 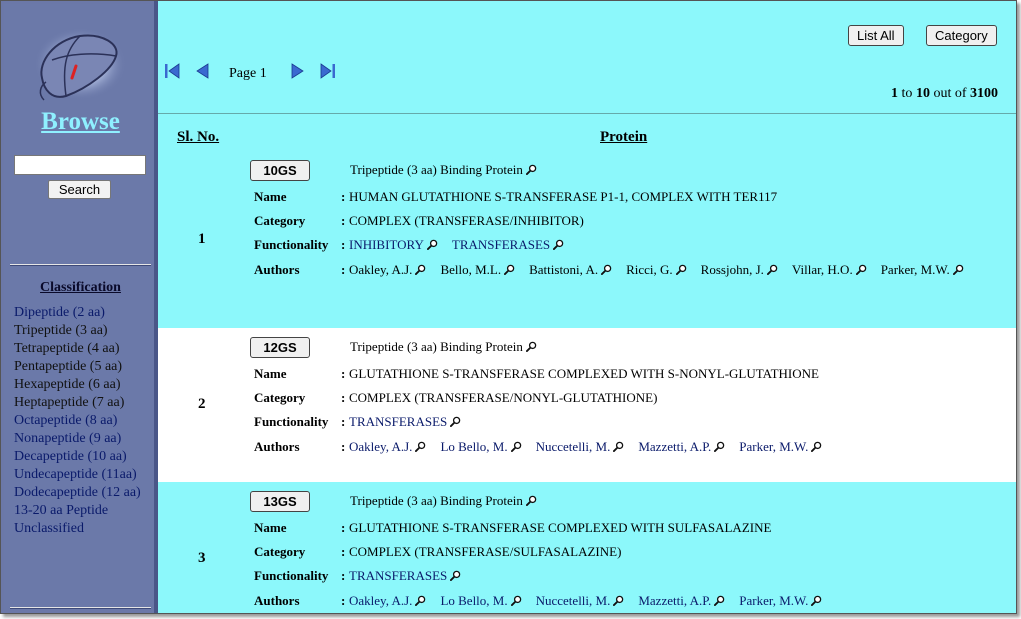 What do you see at coordinates (79, 189) in the screenshot?
I see `search-button: Search` at bounding box center [79, 189].